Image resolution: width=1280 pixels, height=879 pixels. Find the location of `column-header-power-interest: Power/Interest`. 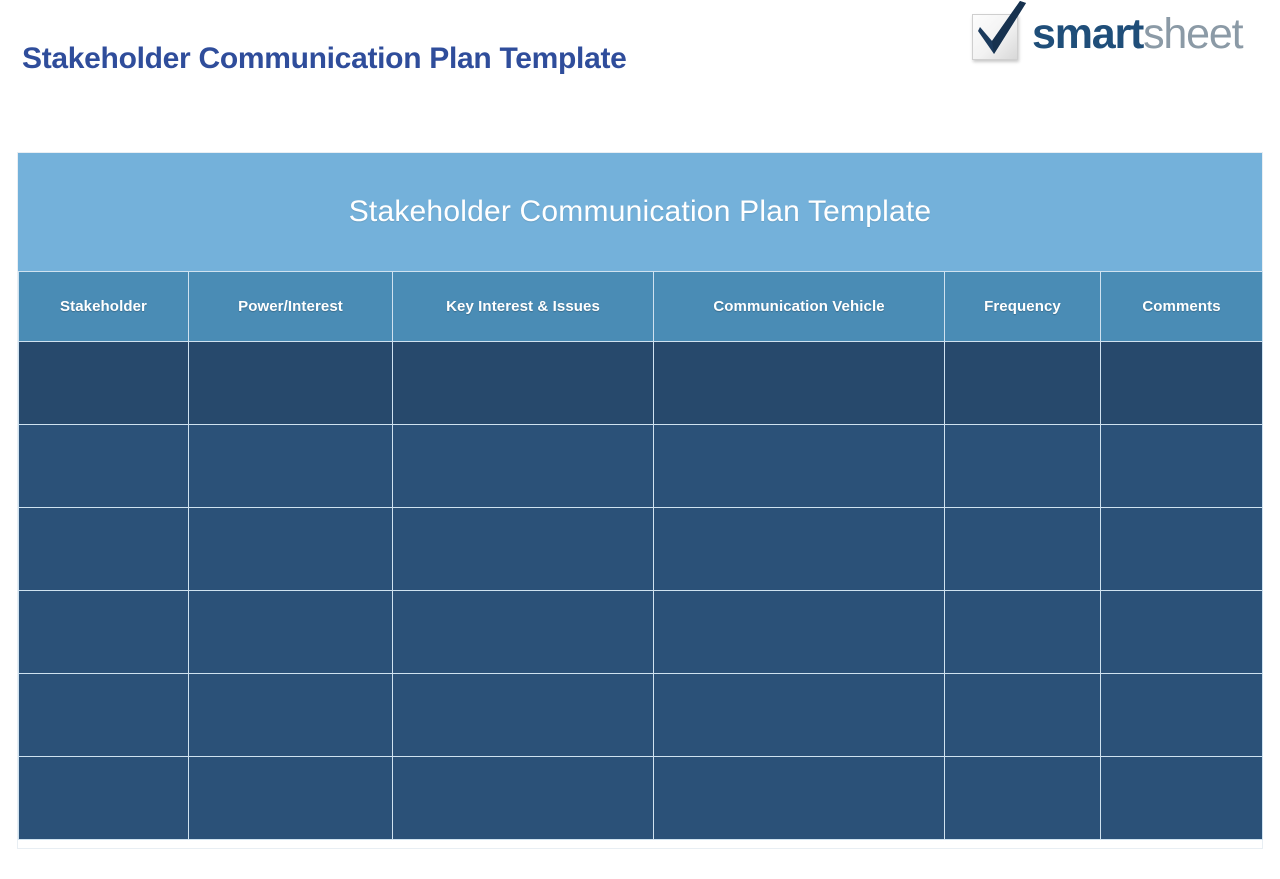

column-header-power-interest: Power/Interest is located at coordinates (290, 306).